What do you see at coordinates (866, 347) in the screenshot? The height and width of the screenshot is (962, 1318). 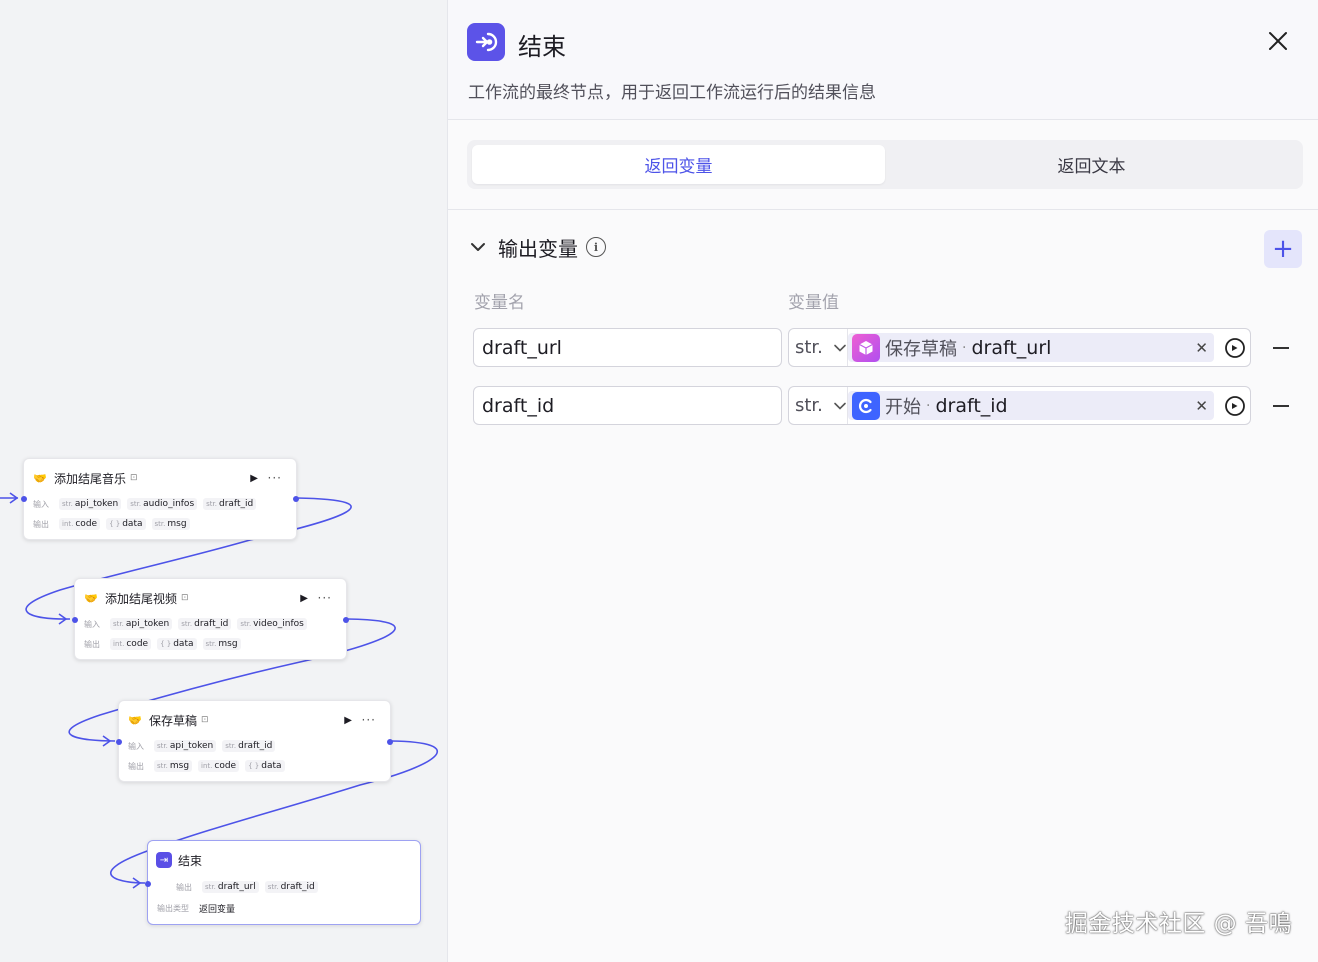 I see `cube-icon` at bounding box center [866, 347].